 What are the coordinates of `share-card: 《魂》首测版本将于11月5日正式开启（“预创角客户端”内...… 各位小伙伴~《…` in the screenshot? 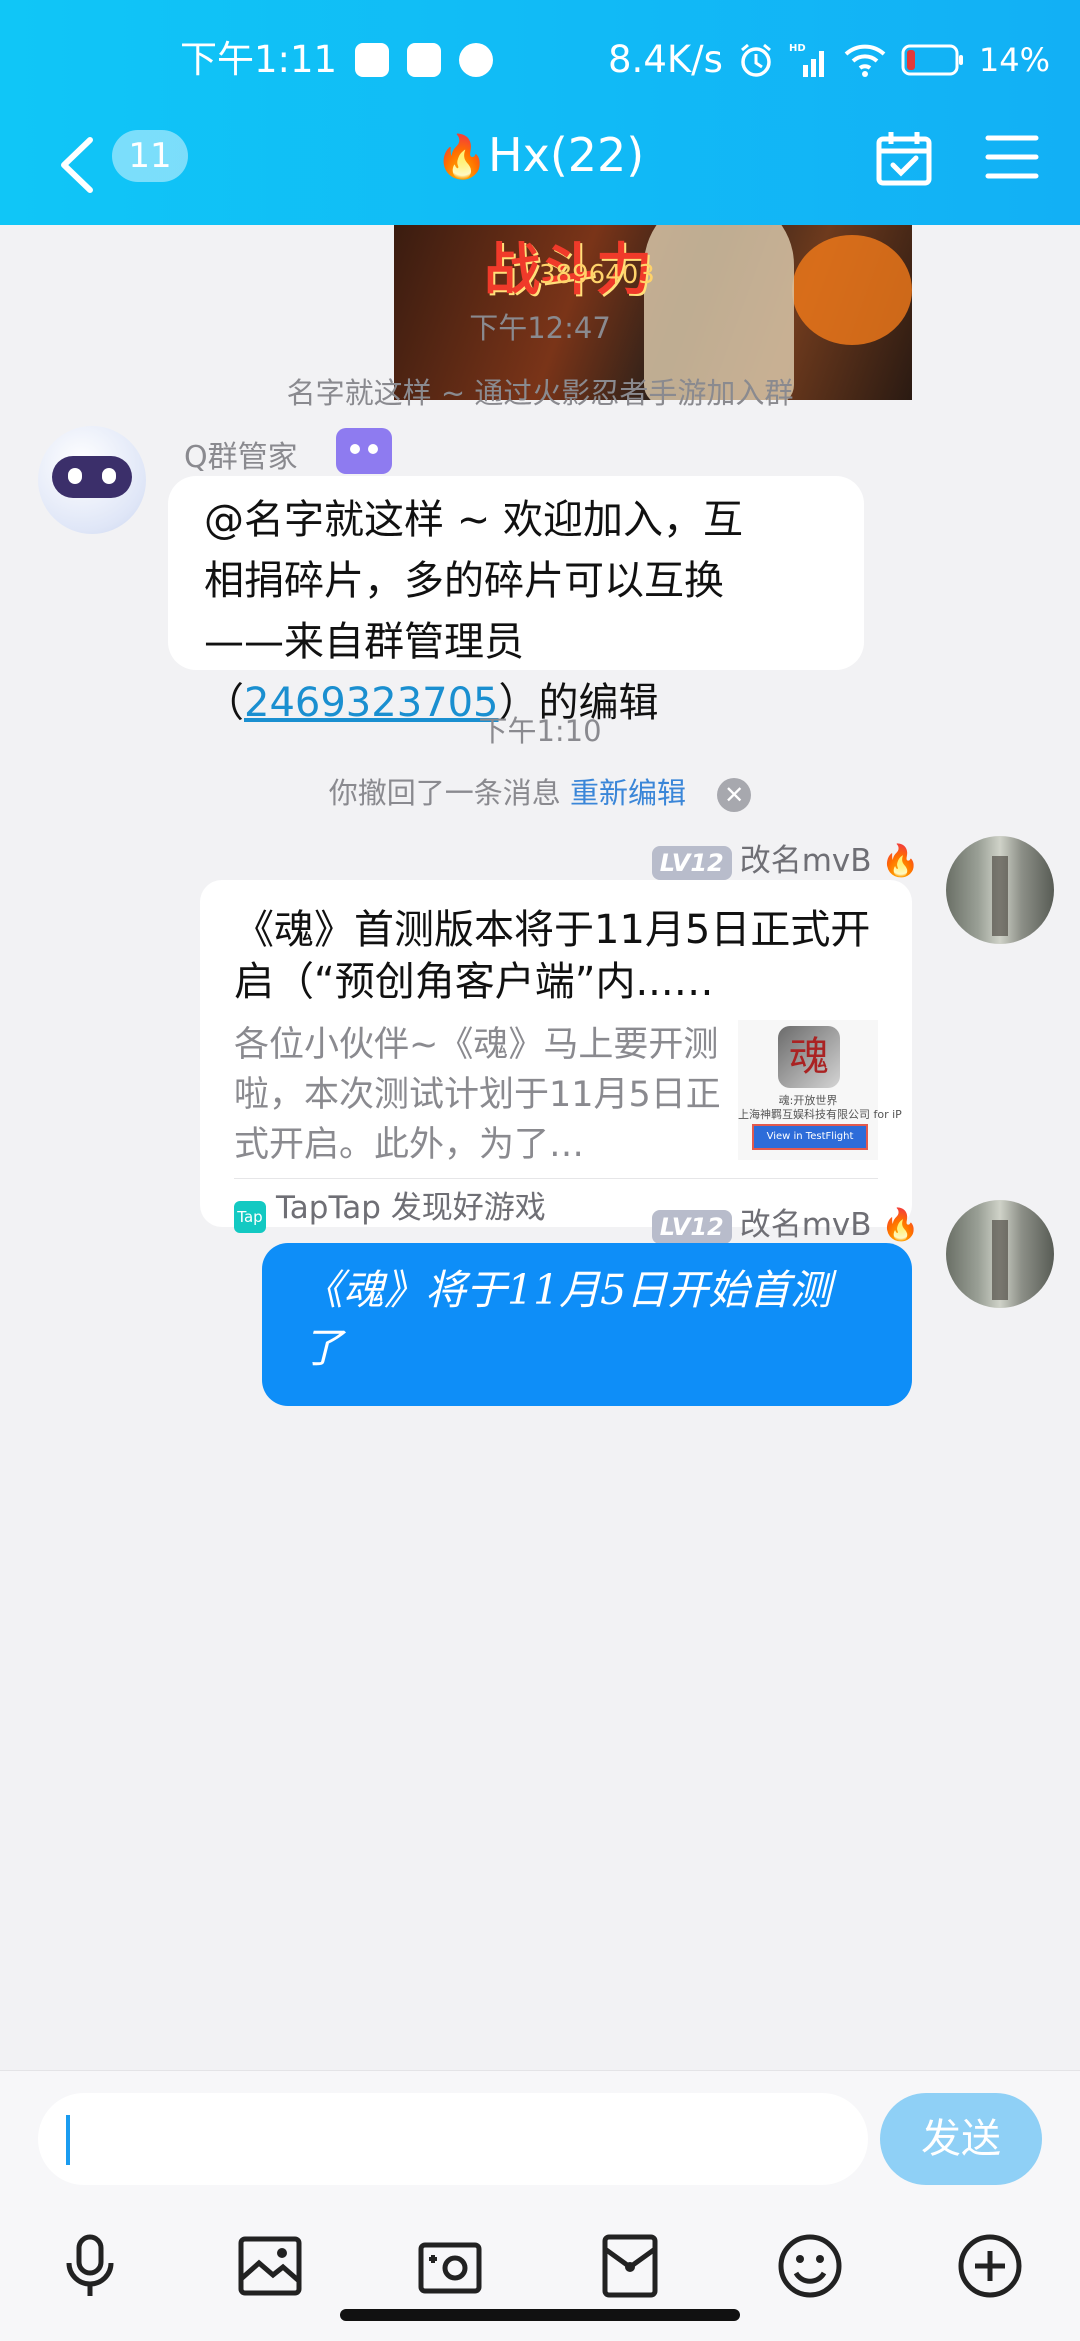 It's located at (556, 1056).